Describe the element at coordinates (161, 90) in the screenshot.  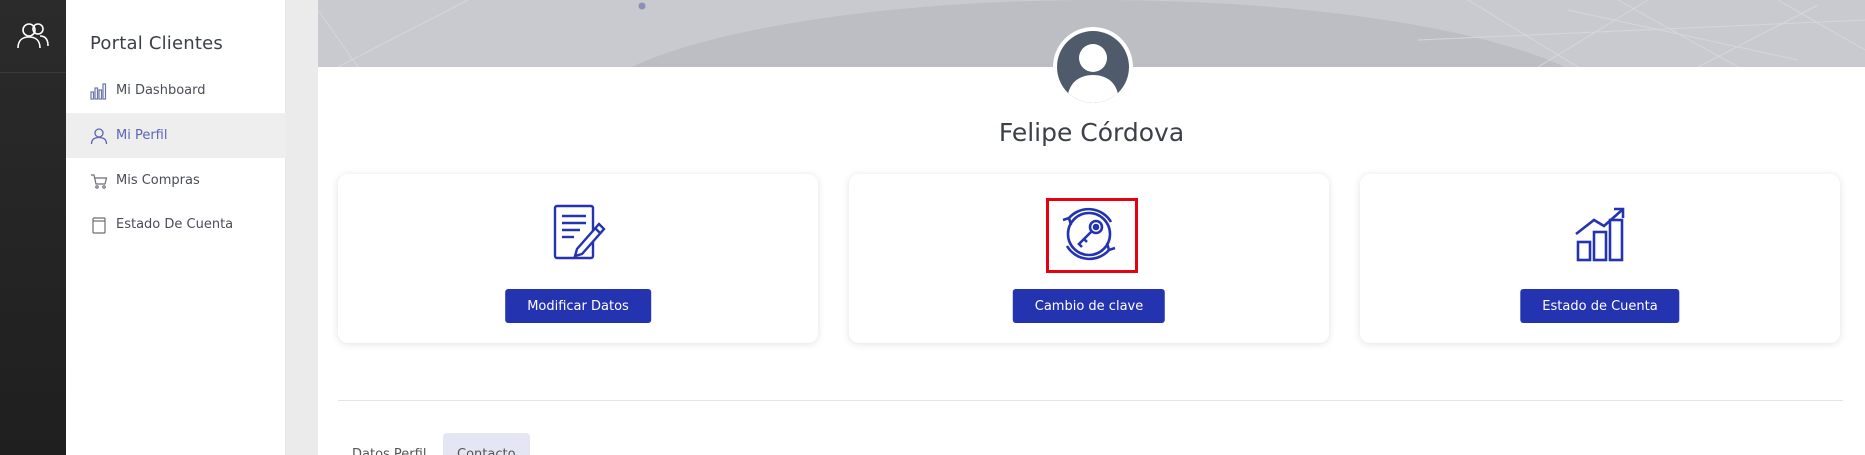
I see `sidebar-item-label: Mi Dashboard` at that location.